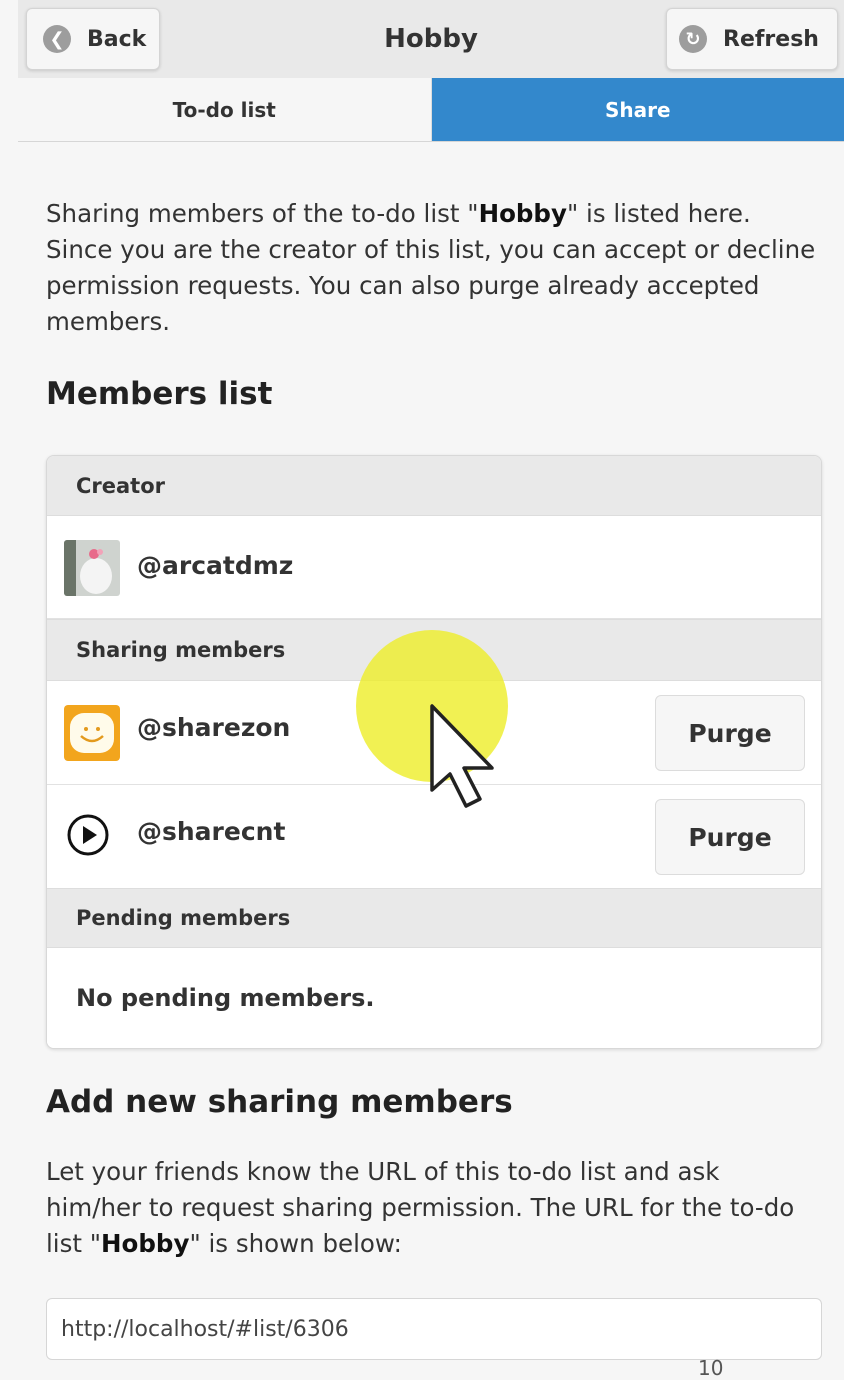 The image size is (844, 1380). Describe the element at coordinates (431, 39) in the screenshot. I see `header-bar: Hobby ❮ Back ↻ Refresh` at that location.